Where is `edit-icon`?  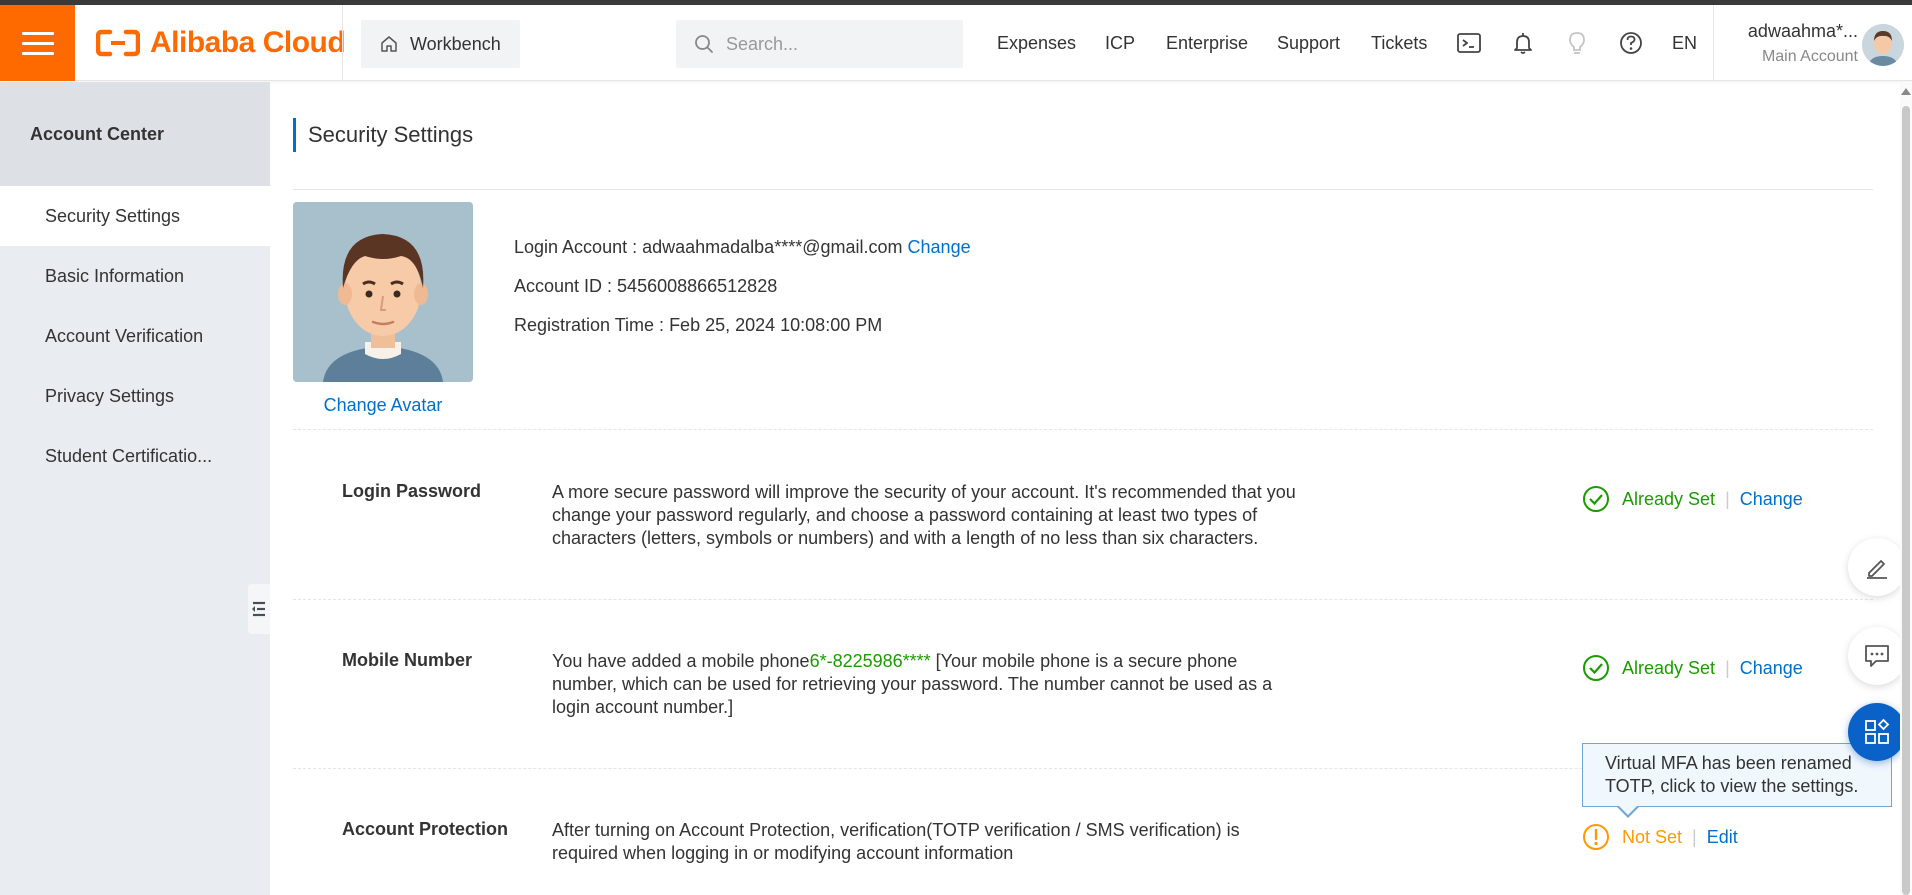 edit-icon is located at coordinates (1877, 569).